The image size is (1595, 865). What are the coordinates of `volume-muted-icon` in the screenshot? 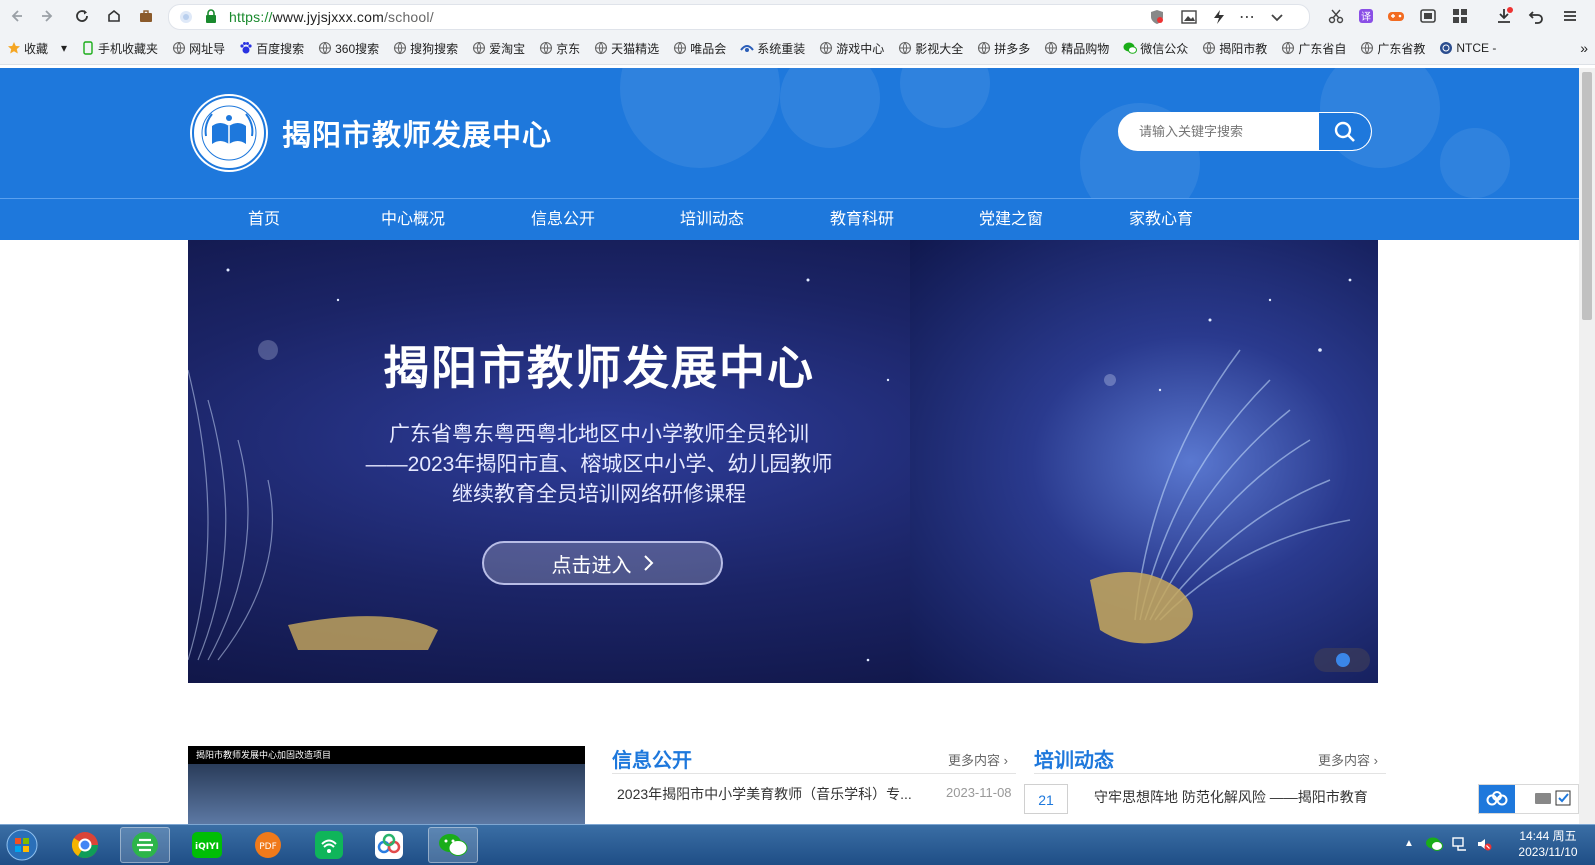 It's located at (1484, 844).